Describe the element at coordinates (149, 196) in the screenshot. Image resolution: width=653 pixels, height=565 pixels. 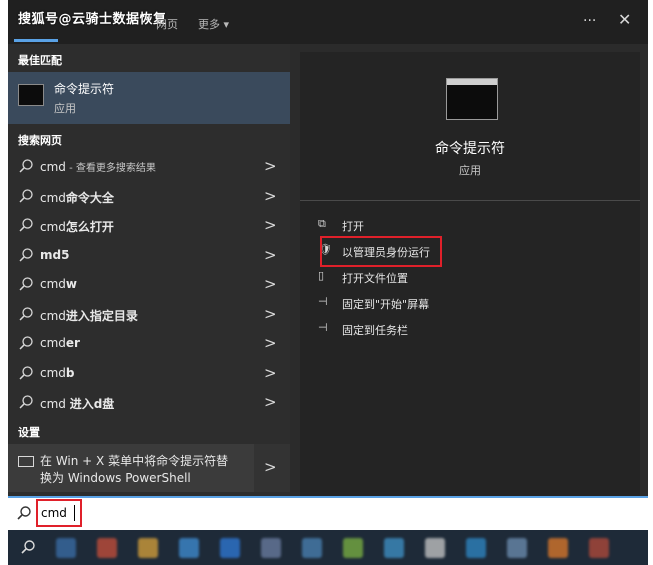
I see `web-result-item: cmd命令大全 >` at that location.